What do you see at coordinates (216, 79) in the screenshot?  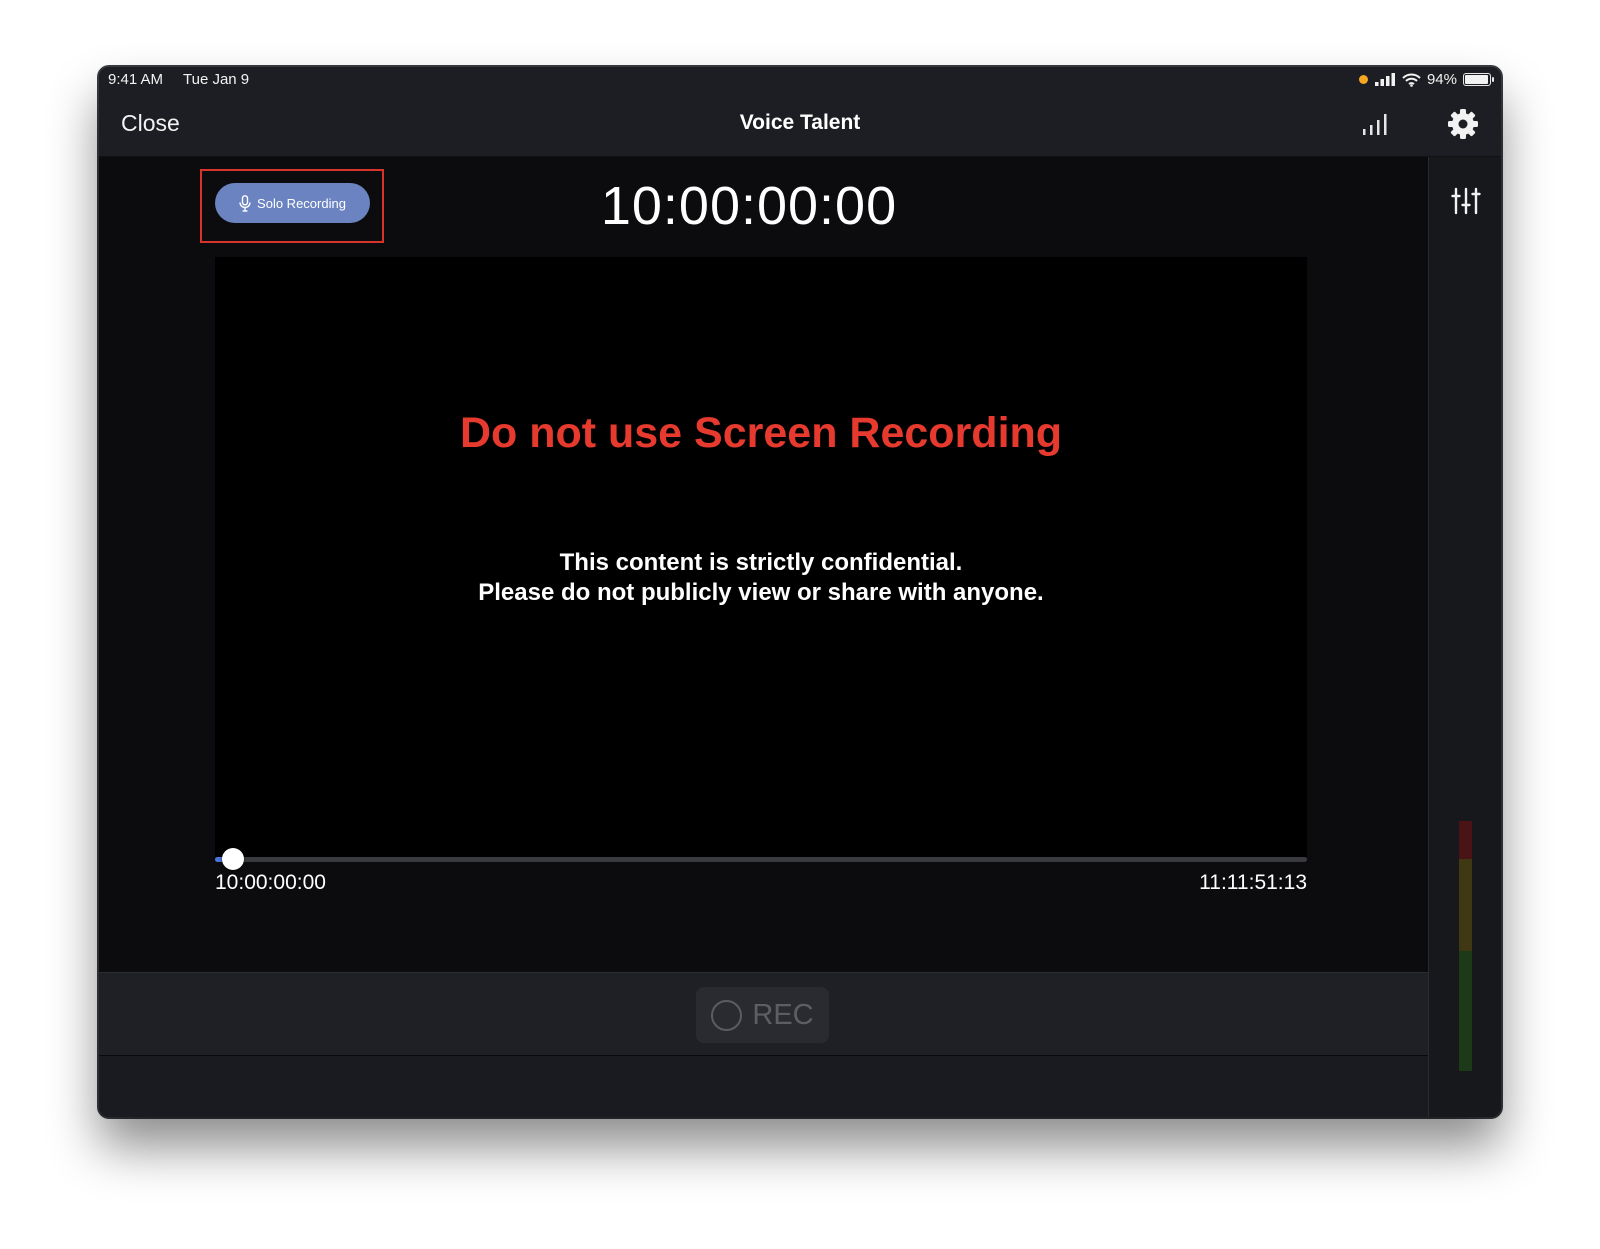 I see `status-date: Tue Jan 9` at bounding box center [216, 79].